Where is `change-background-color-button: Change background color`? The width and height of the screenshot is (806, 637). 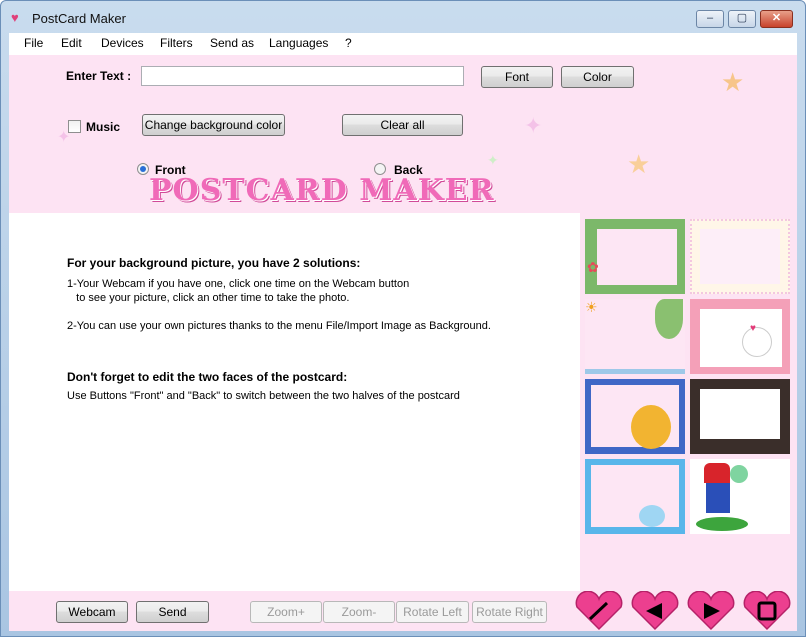 change-background-color-button: Change background color is located at coordinates (213, 125).